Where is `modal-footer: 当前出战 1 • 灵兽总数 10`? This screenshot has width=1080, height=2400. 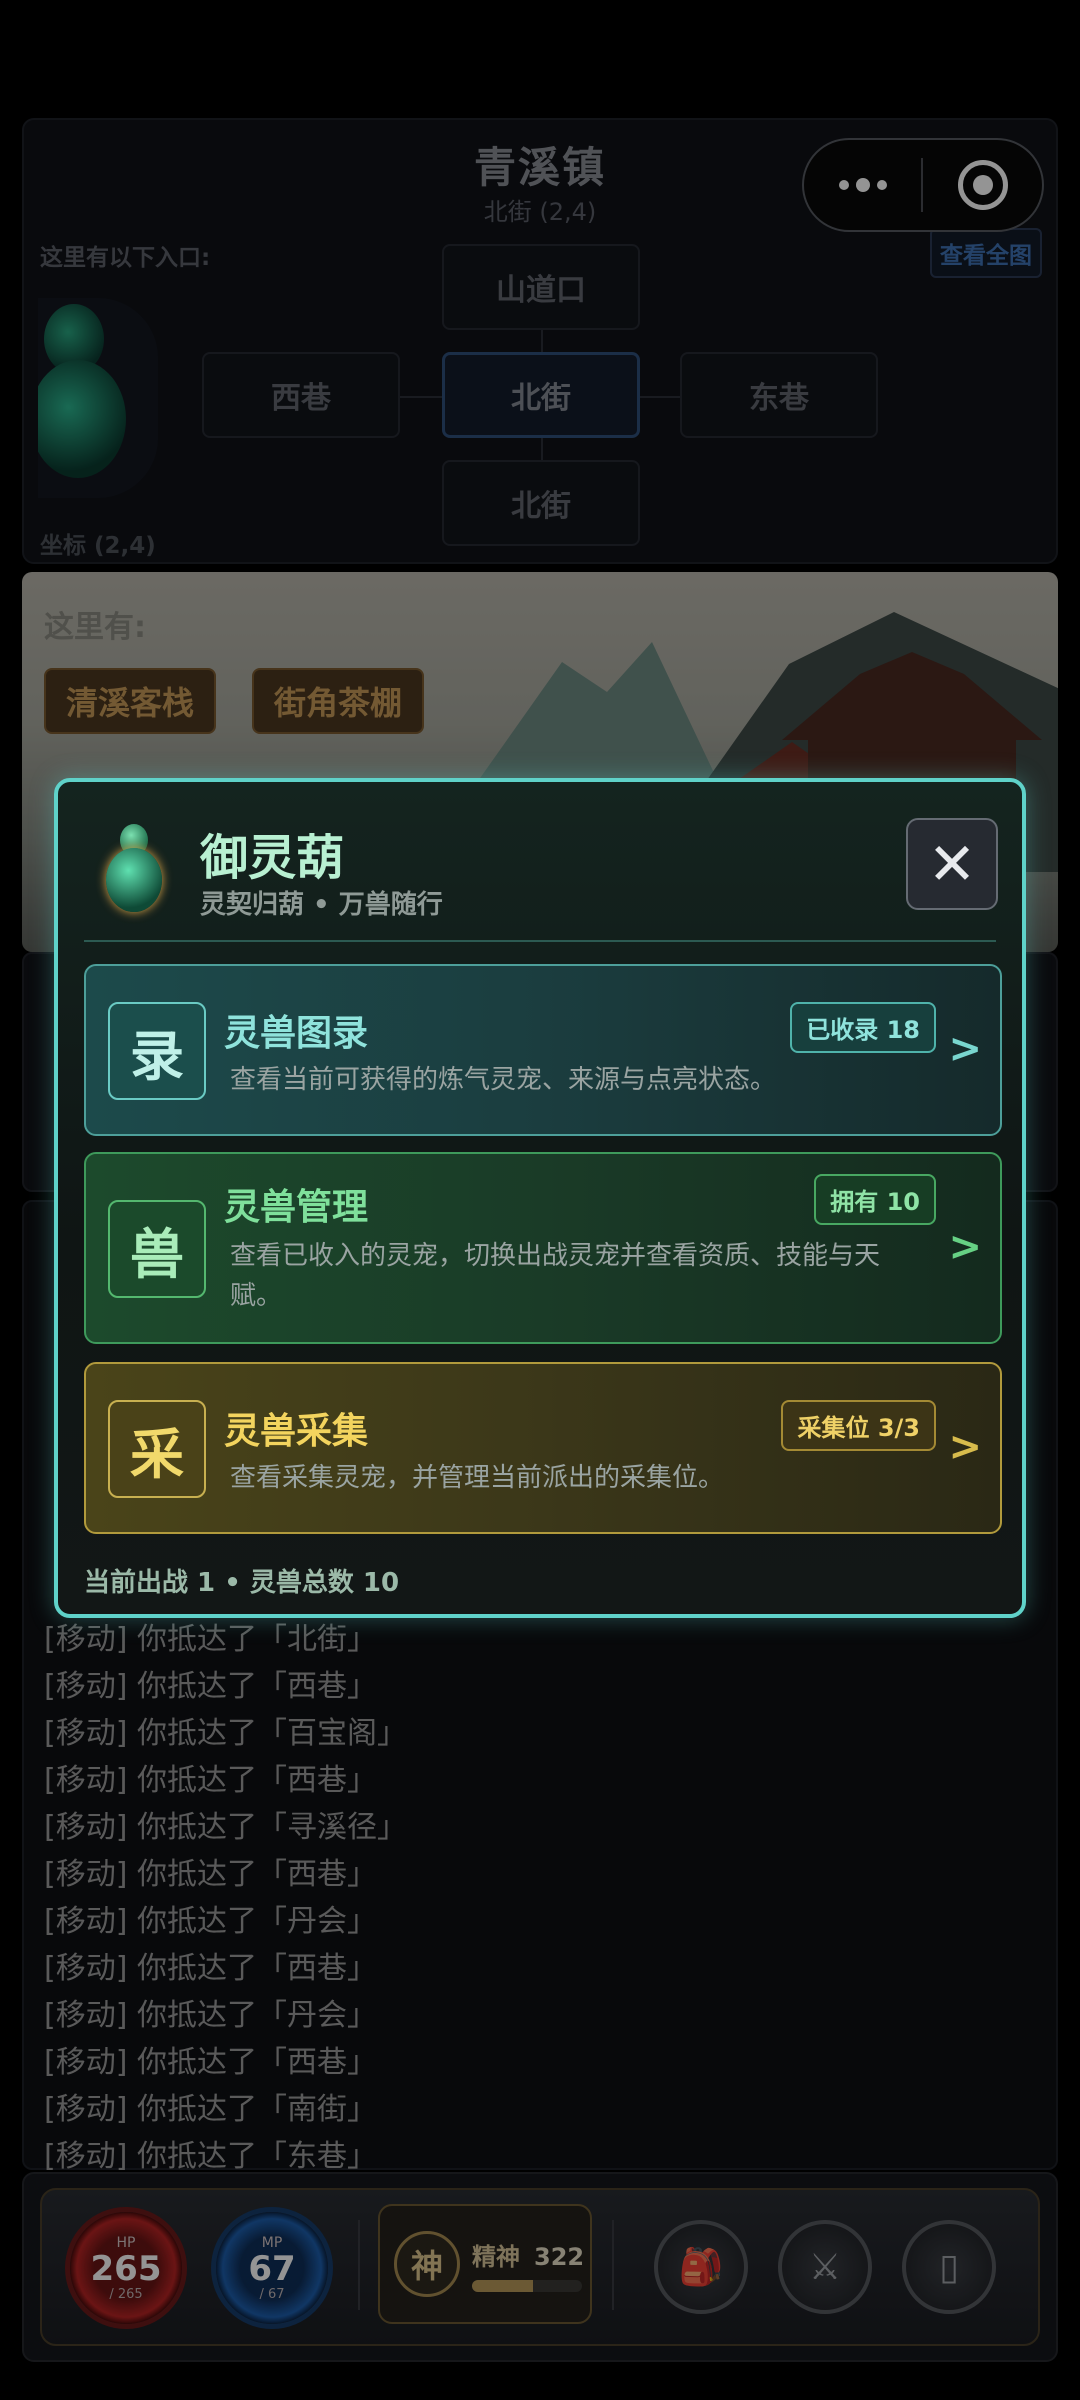 modal-footer: 当前出战 1 • 灵兽总数 10 is located at coordinates (242, 1583).